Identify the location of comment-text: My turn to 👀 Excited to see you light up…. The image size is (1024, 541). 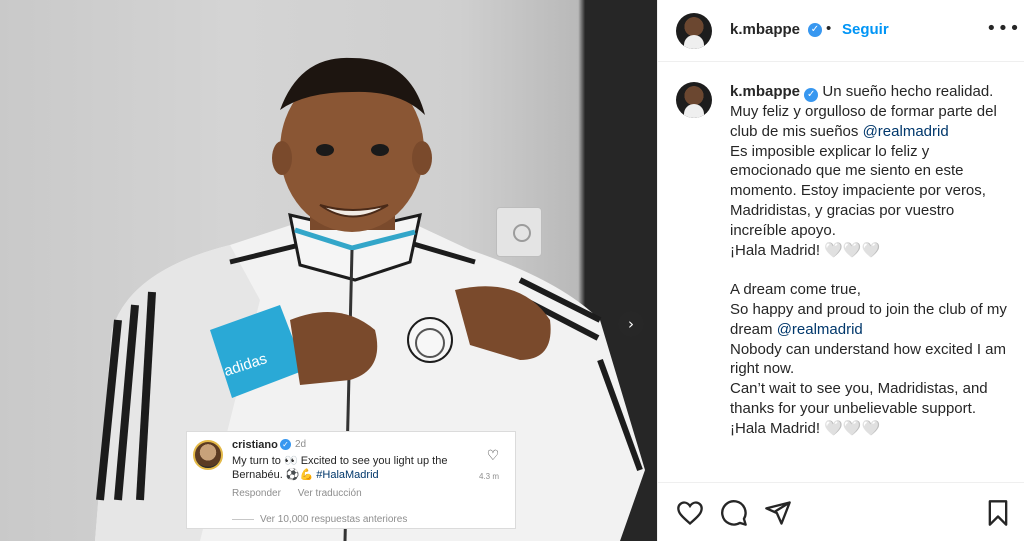
(352, 468).